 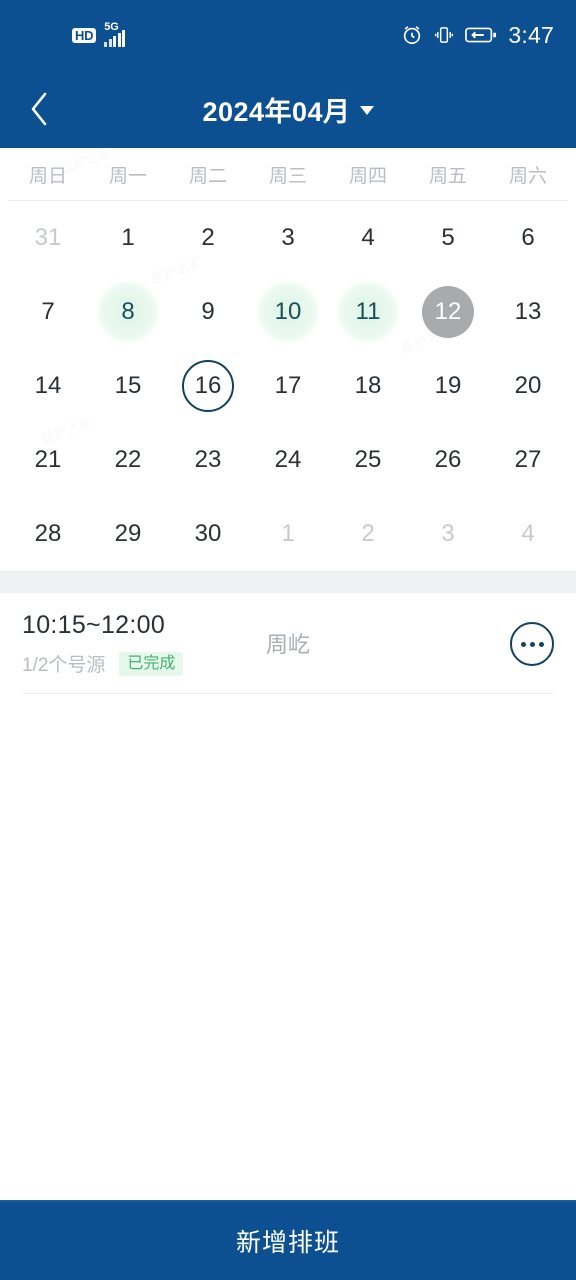 I want to click on 5g-signal-icon: 5G, so click(x=115, y=34).